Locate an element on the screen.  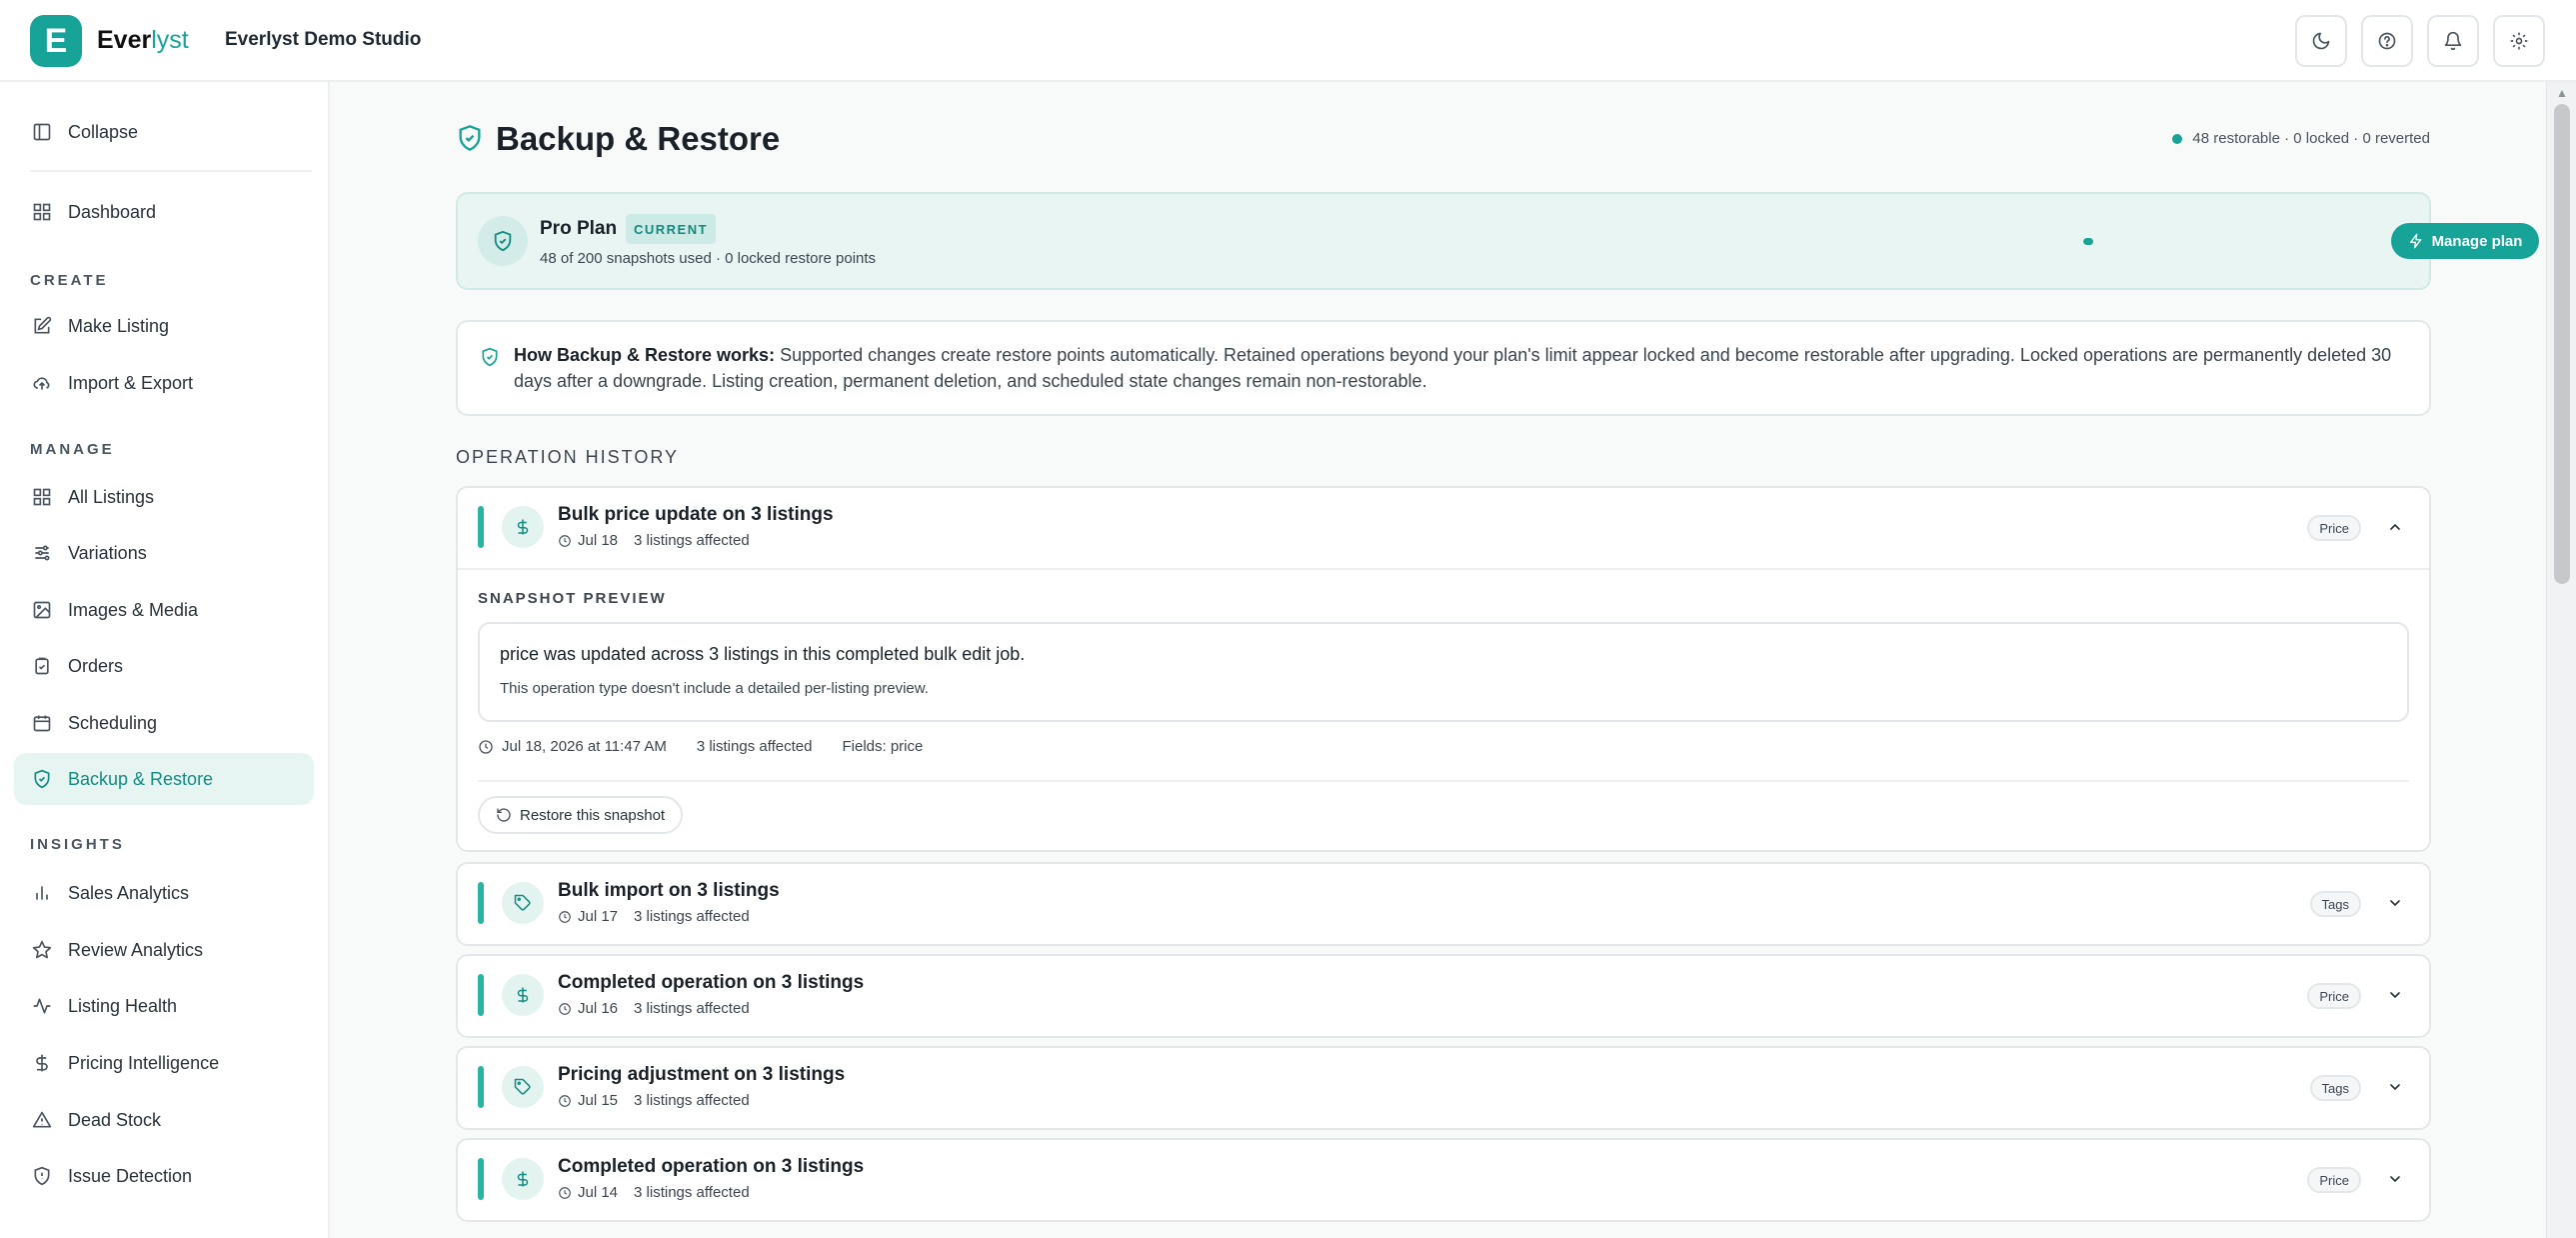
restore-snapshot-button: Restore this snapshot is located at coordinates (581, 815).